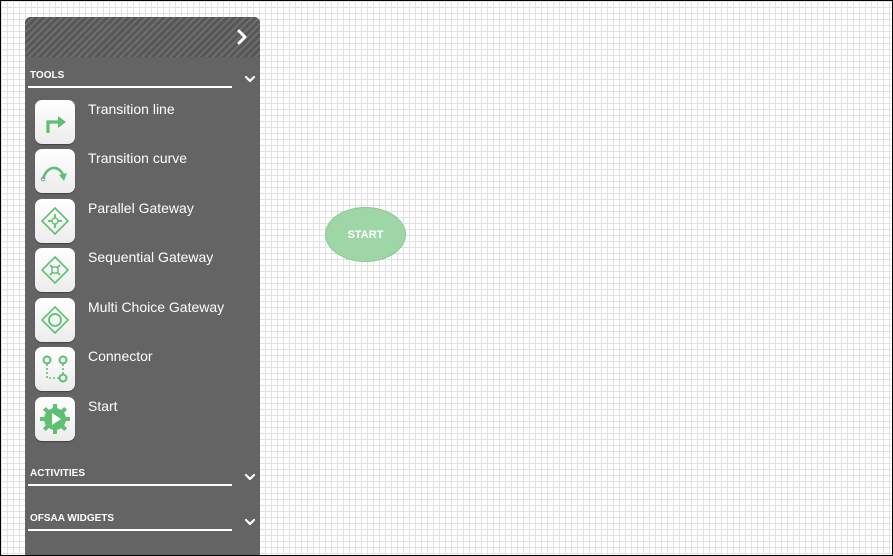 The height and width of the screenshot is (556, 893). Describe the element at coordinates (138, 158) in the screenshot. I see `tool-label: Transition curve` at that location.